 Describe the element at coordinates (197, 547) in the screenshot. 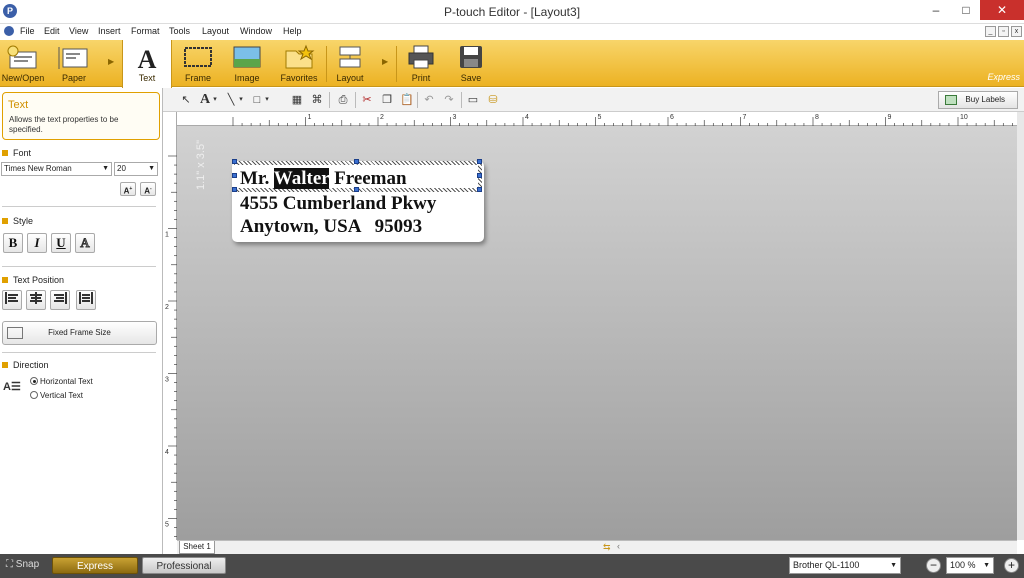

I see `sheet-tab: Sheet 1` at that location.